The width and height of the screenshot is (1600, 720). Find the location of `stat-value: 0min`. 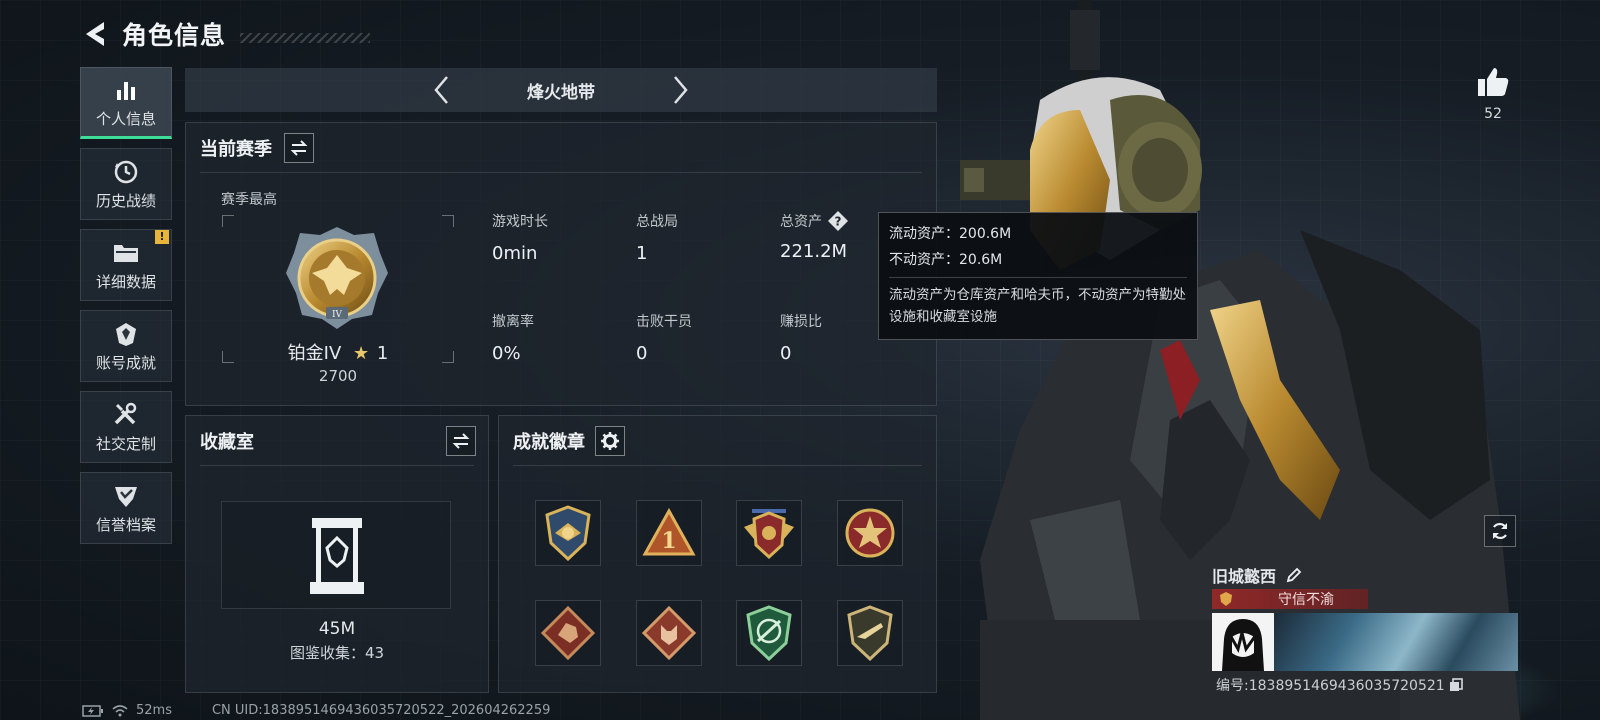

stat-value: 0min is located at coordinates (515, 253).